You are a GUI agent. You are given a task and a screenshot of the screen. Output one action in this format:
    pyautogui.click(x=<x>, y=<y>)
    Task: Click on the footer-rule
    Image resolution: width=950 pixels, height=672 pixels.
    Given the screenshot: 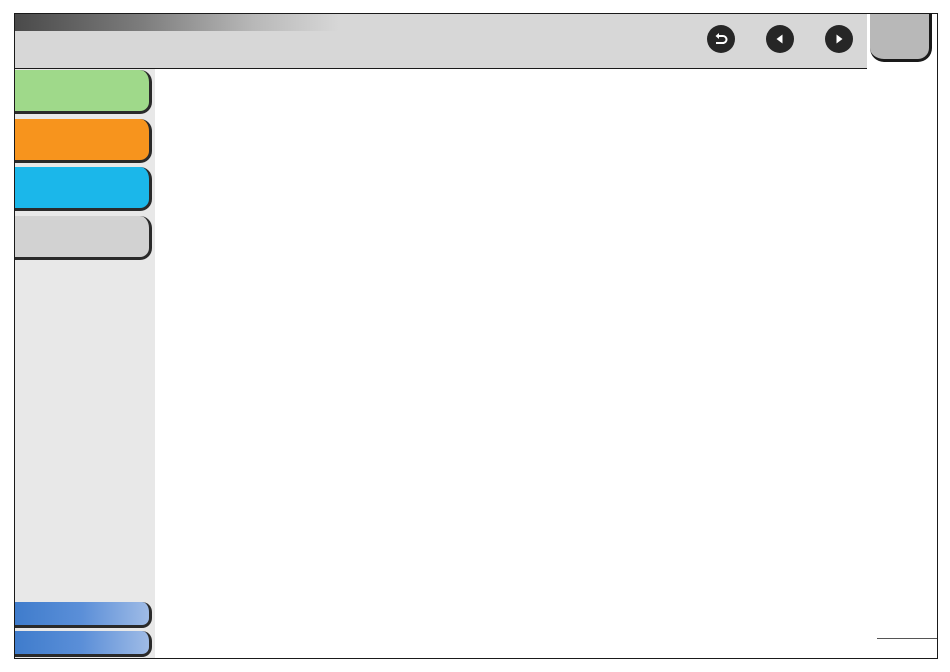 What is the action you would take?
    pyautogui.click(x=907, y=638)
    